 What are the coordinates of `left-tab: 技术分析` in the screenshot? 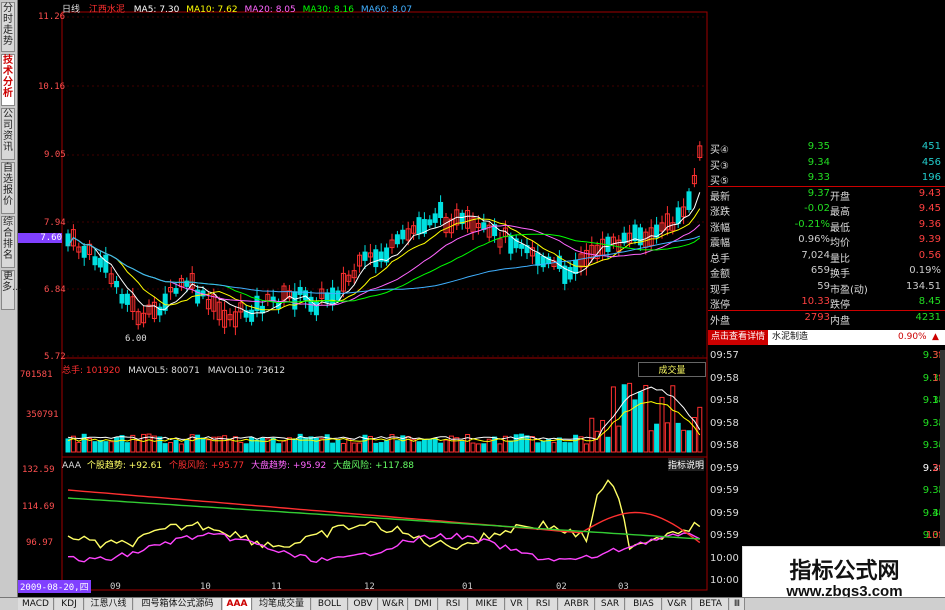 It's located at (8, 80).